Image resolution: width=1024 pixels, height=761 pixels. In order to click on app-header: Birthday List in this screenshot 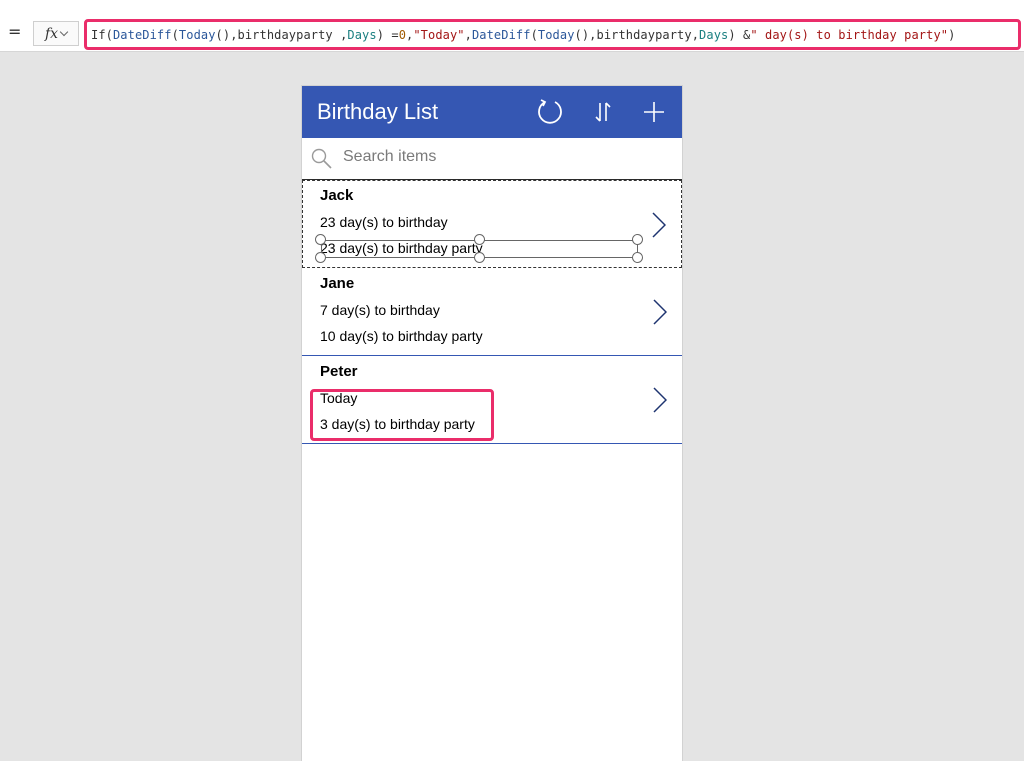, I will do `click(492, 112)`.